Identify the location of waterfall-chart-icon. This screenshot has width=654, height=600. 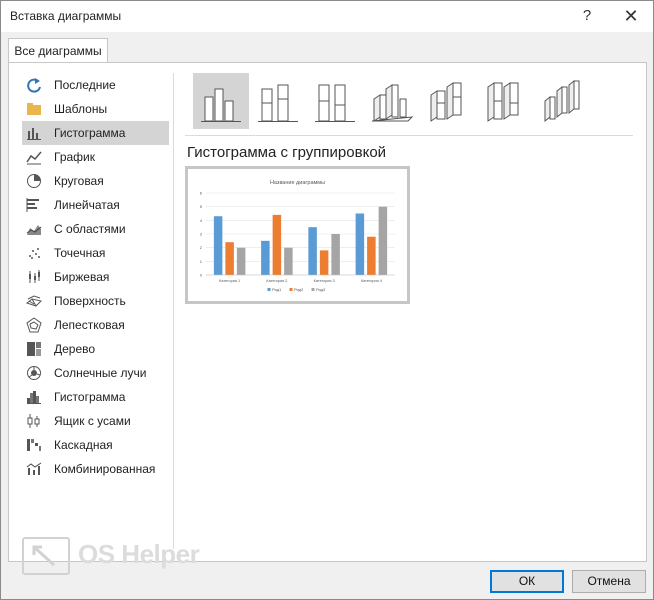
(34, 445).